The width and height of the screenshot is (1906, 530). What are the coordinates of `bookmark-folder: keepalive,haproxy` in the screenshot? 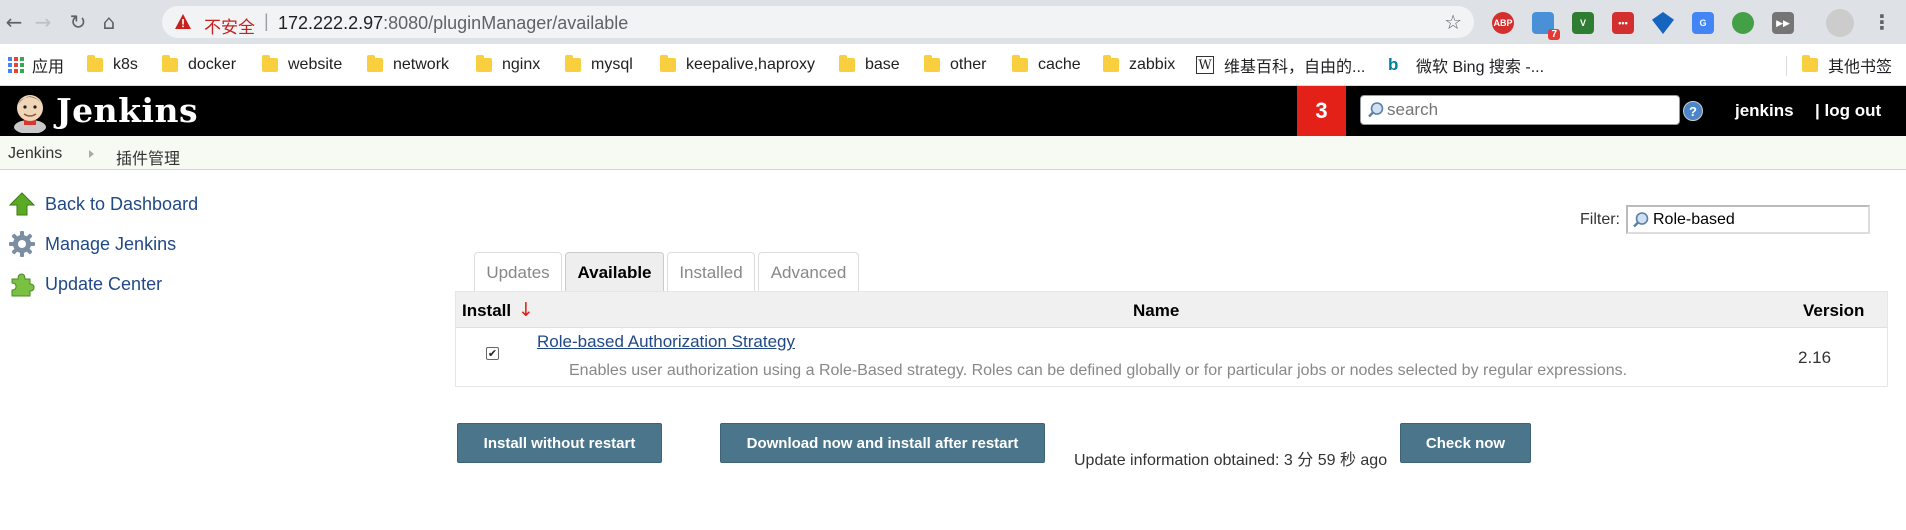 It's located at (737, 65).